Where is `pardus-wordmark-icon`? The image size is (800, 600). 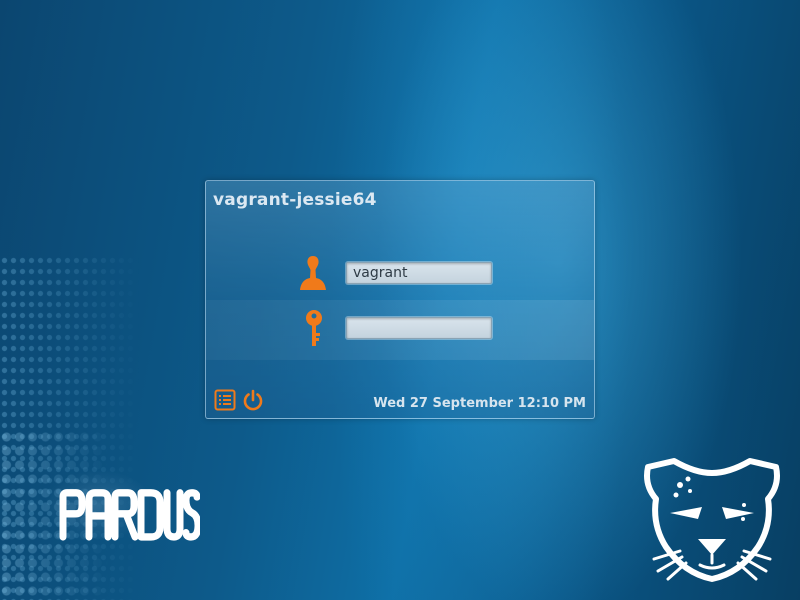 pardus-wordmark-icon is located at coordinates (130, 515).